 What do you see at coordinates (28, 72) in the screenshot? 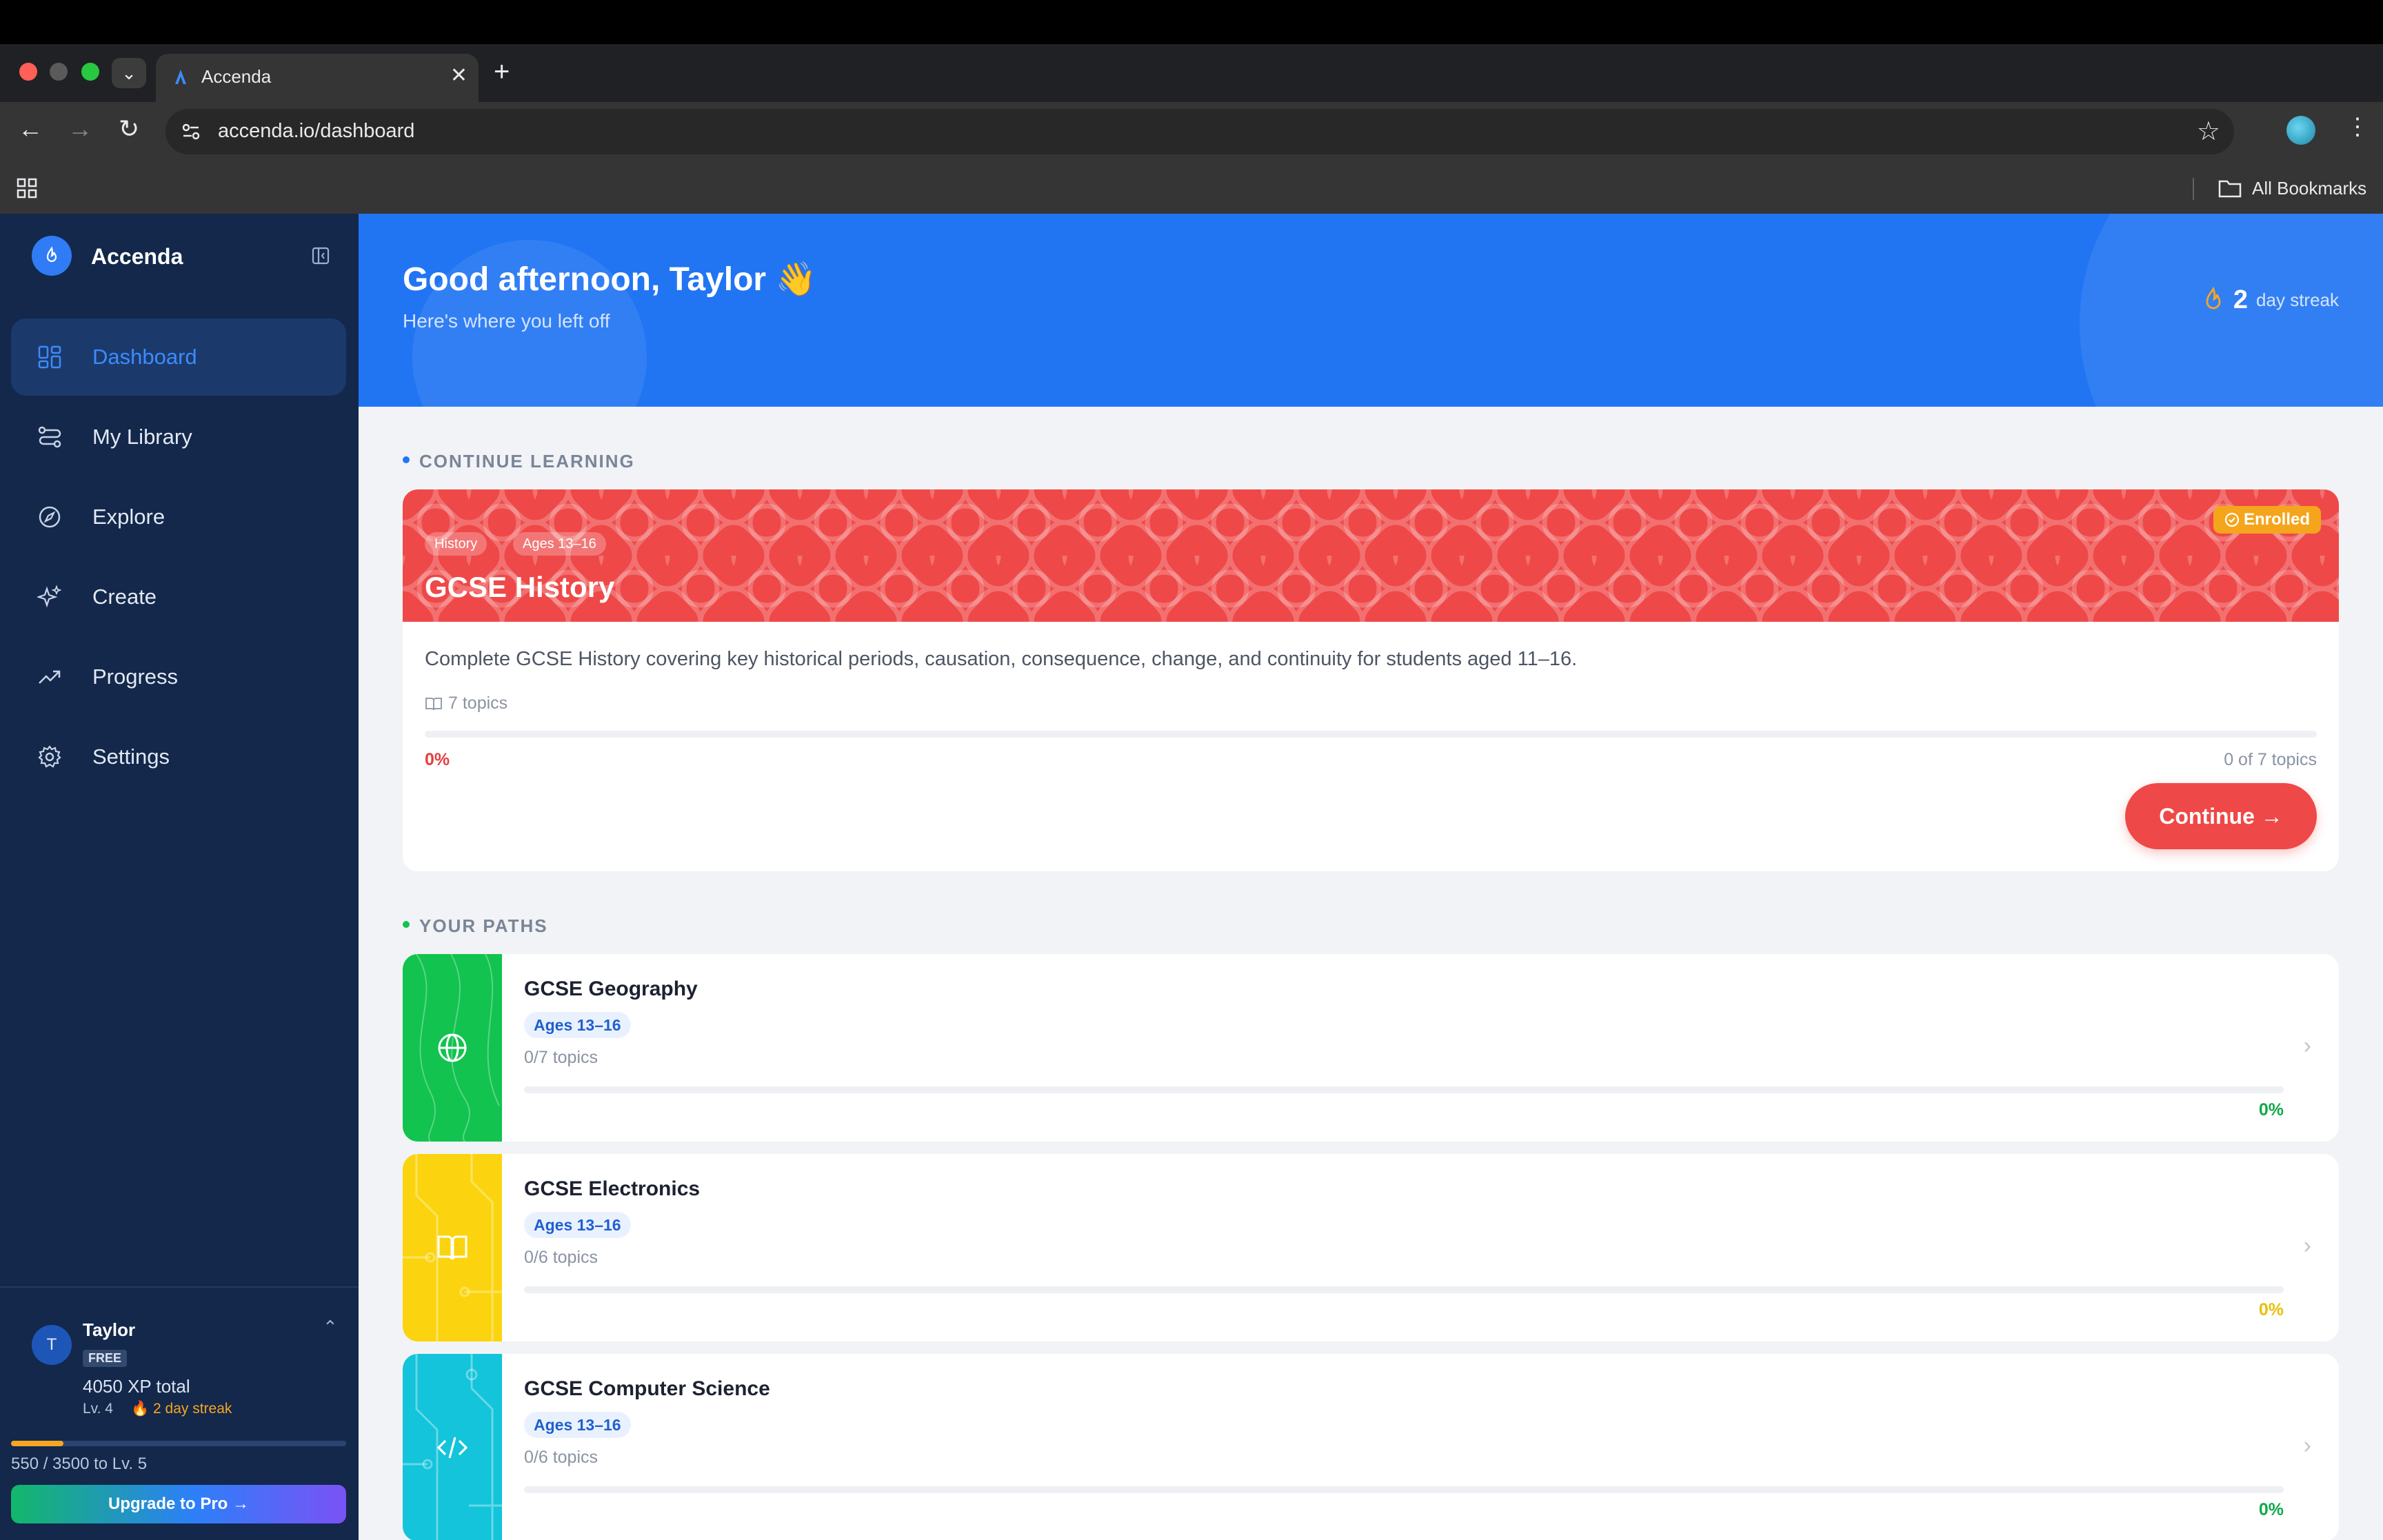
I see `close-window-button` at bounding box center [28, 72].